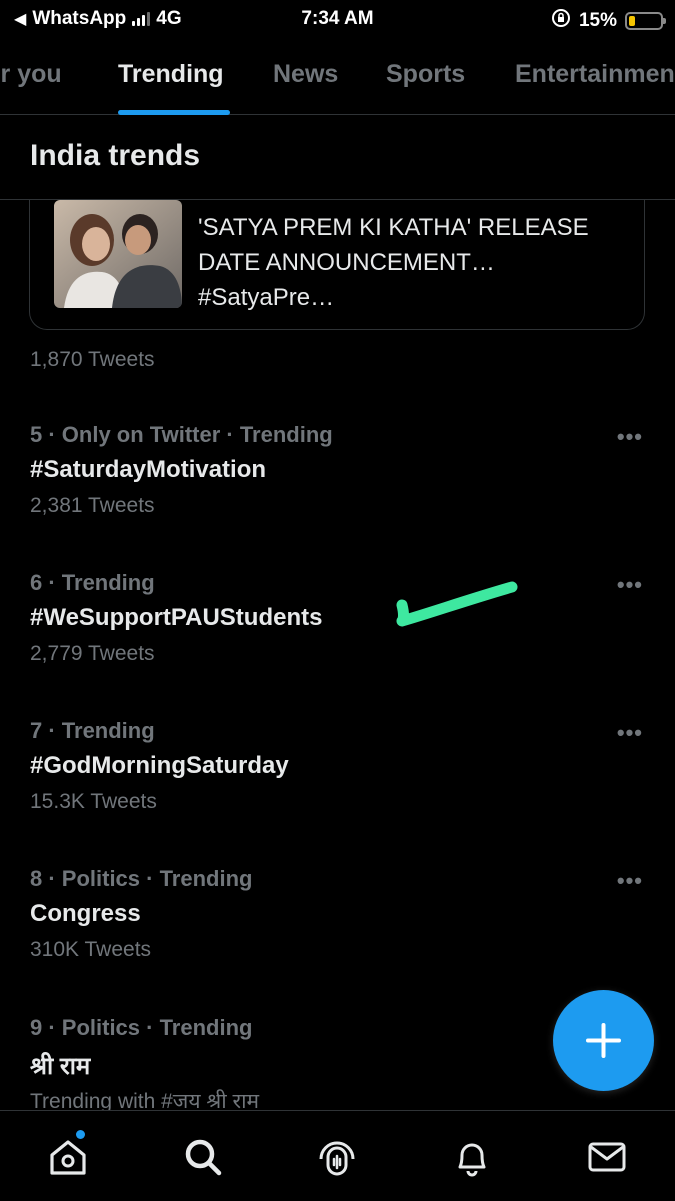 The width and height of the screenshot is (675, 1201). Describe the element at coordinates (645, 21) in the screenshot. I see `battery-icon` at that location.